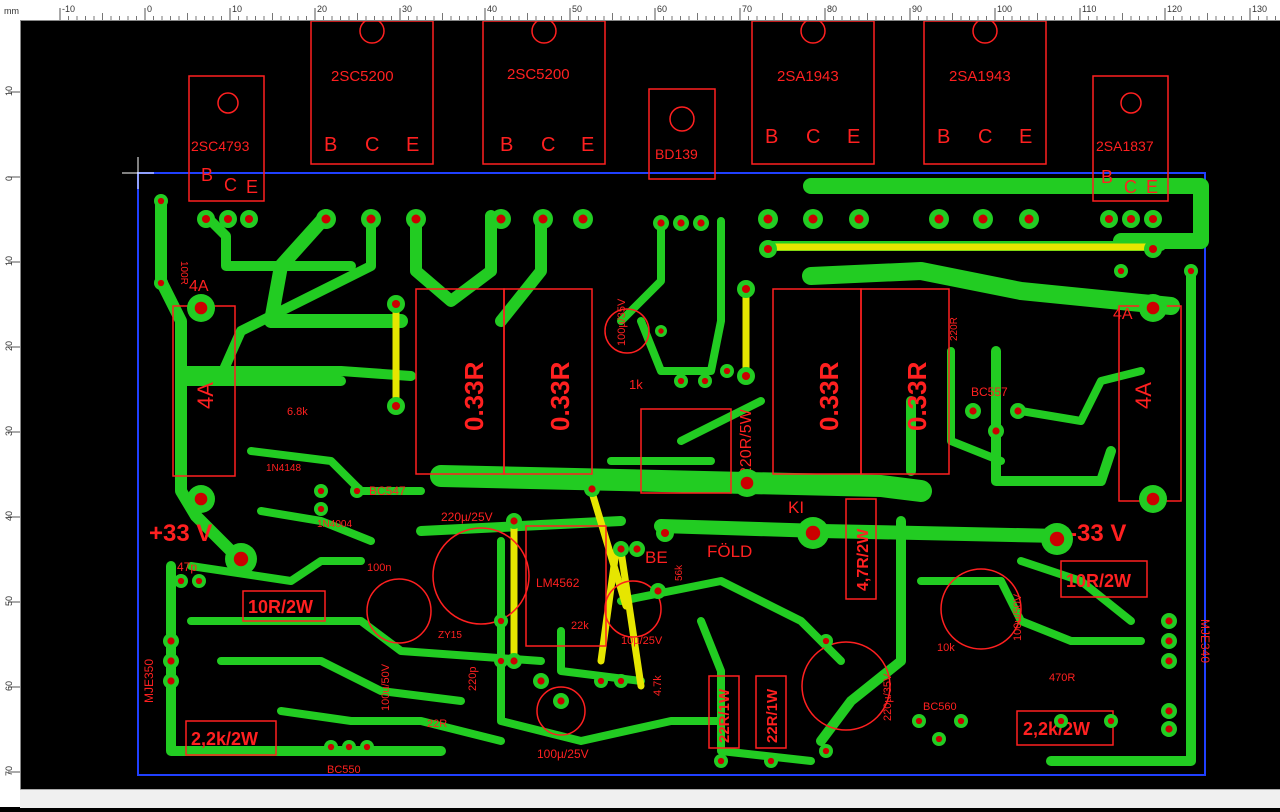 Image resolution: width=1280 pixels, height=812 pixels. I want to click on r22k-left-label: 2,2k/2W, so click(224, 739).